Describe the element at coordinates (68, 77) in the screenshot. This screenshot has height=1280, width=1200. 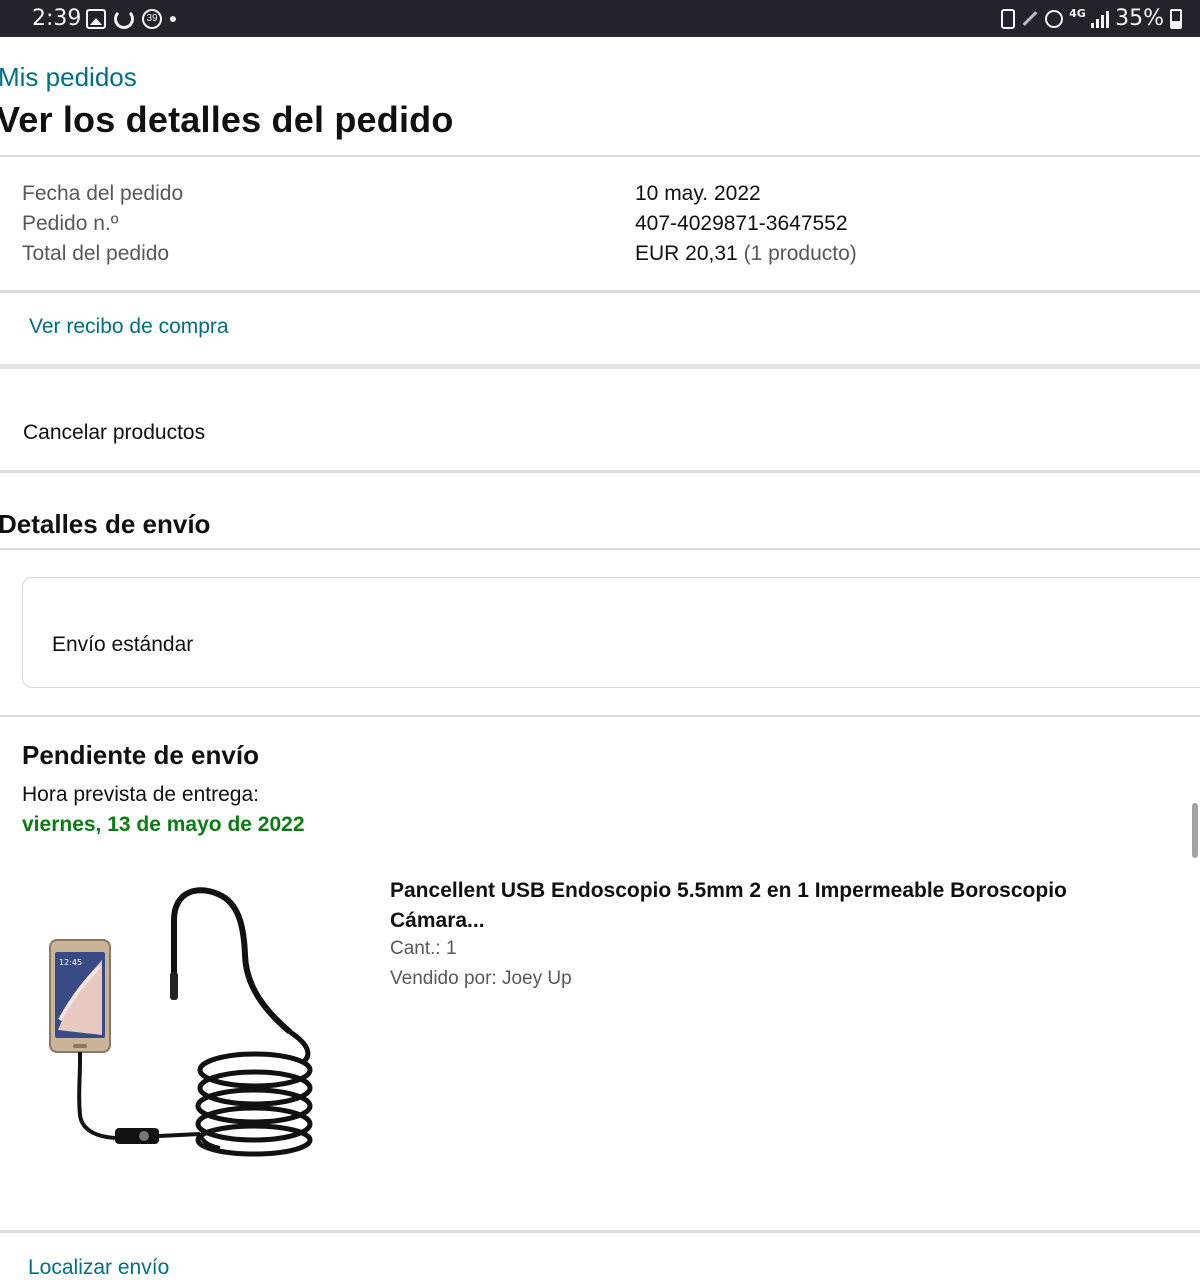
I see `breadcrumb-mis-pedidos: Mis pedidos` at that location.